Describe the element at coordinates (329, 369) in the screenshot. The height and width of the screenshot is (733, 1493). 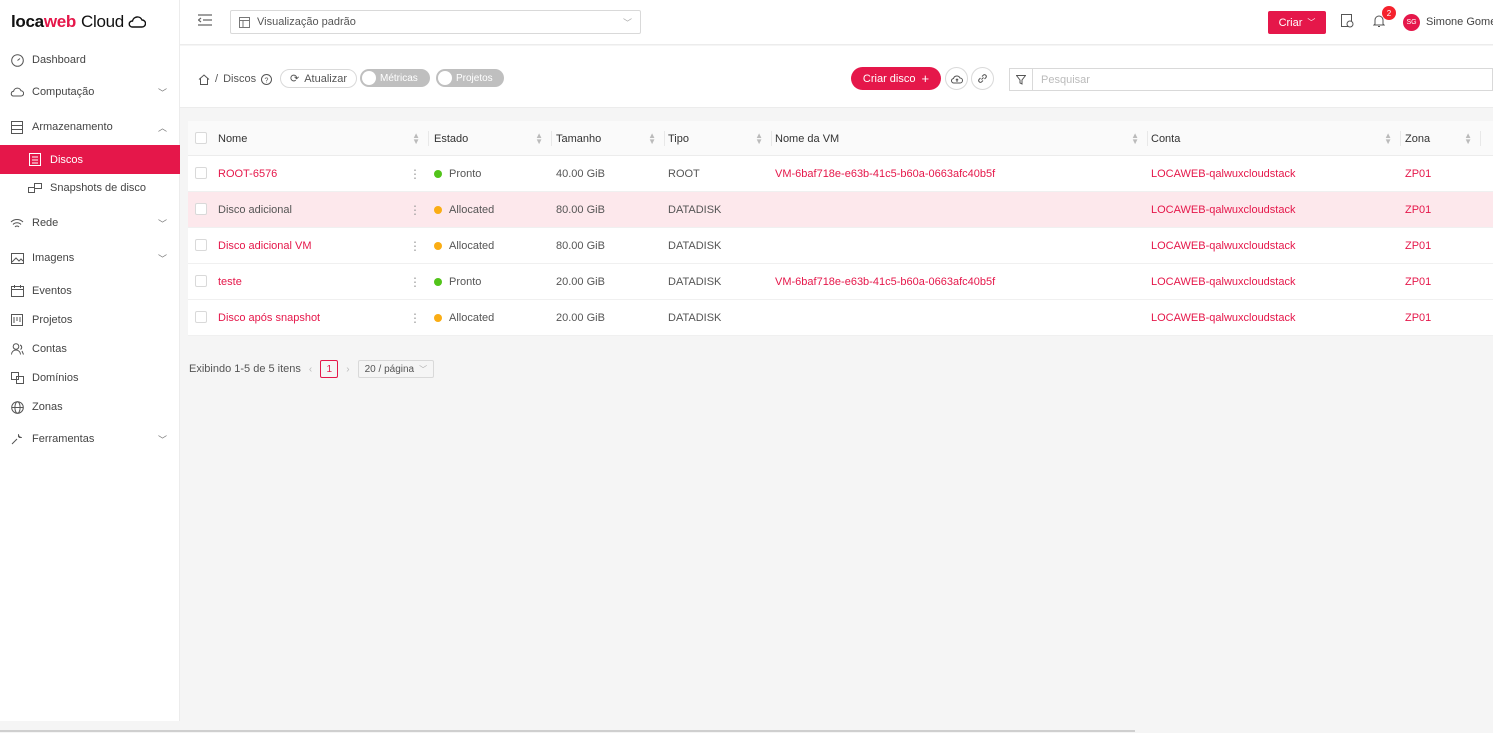
I see `page-1-button: 1` at that location.